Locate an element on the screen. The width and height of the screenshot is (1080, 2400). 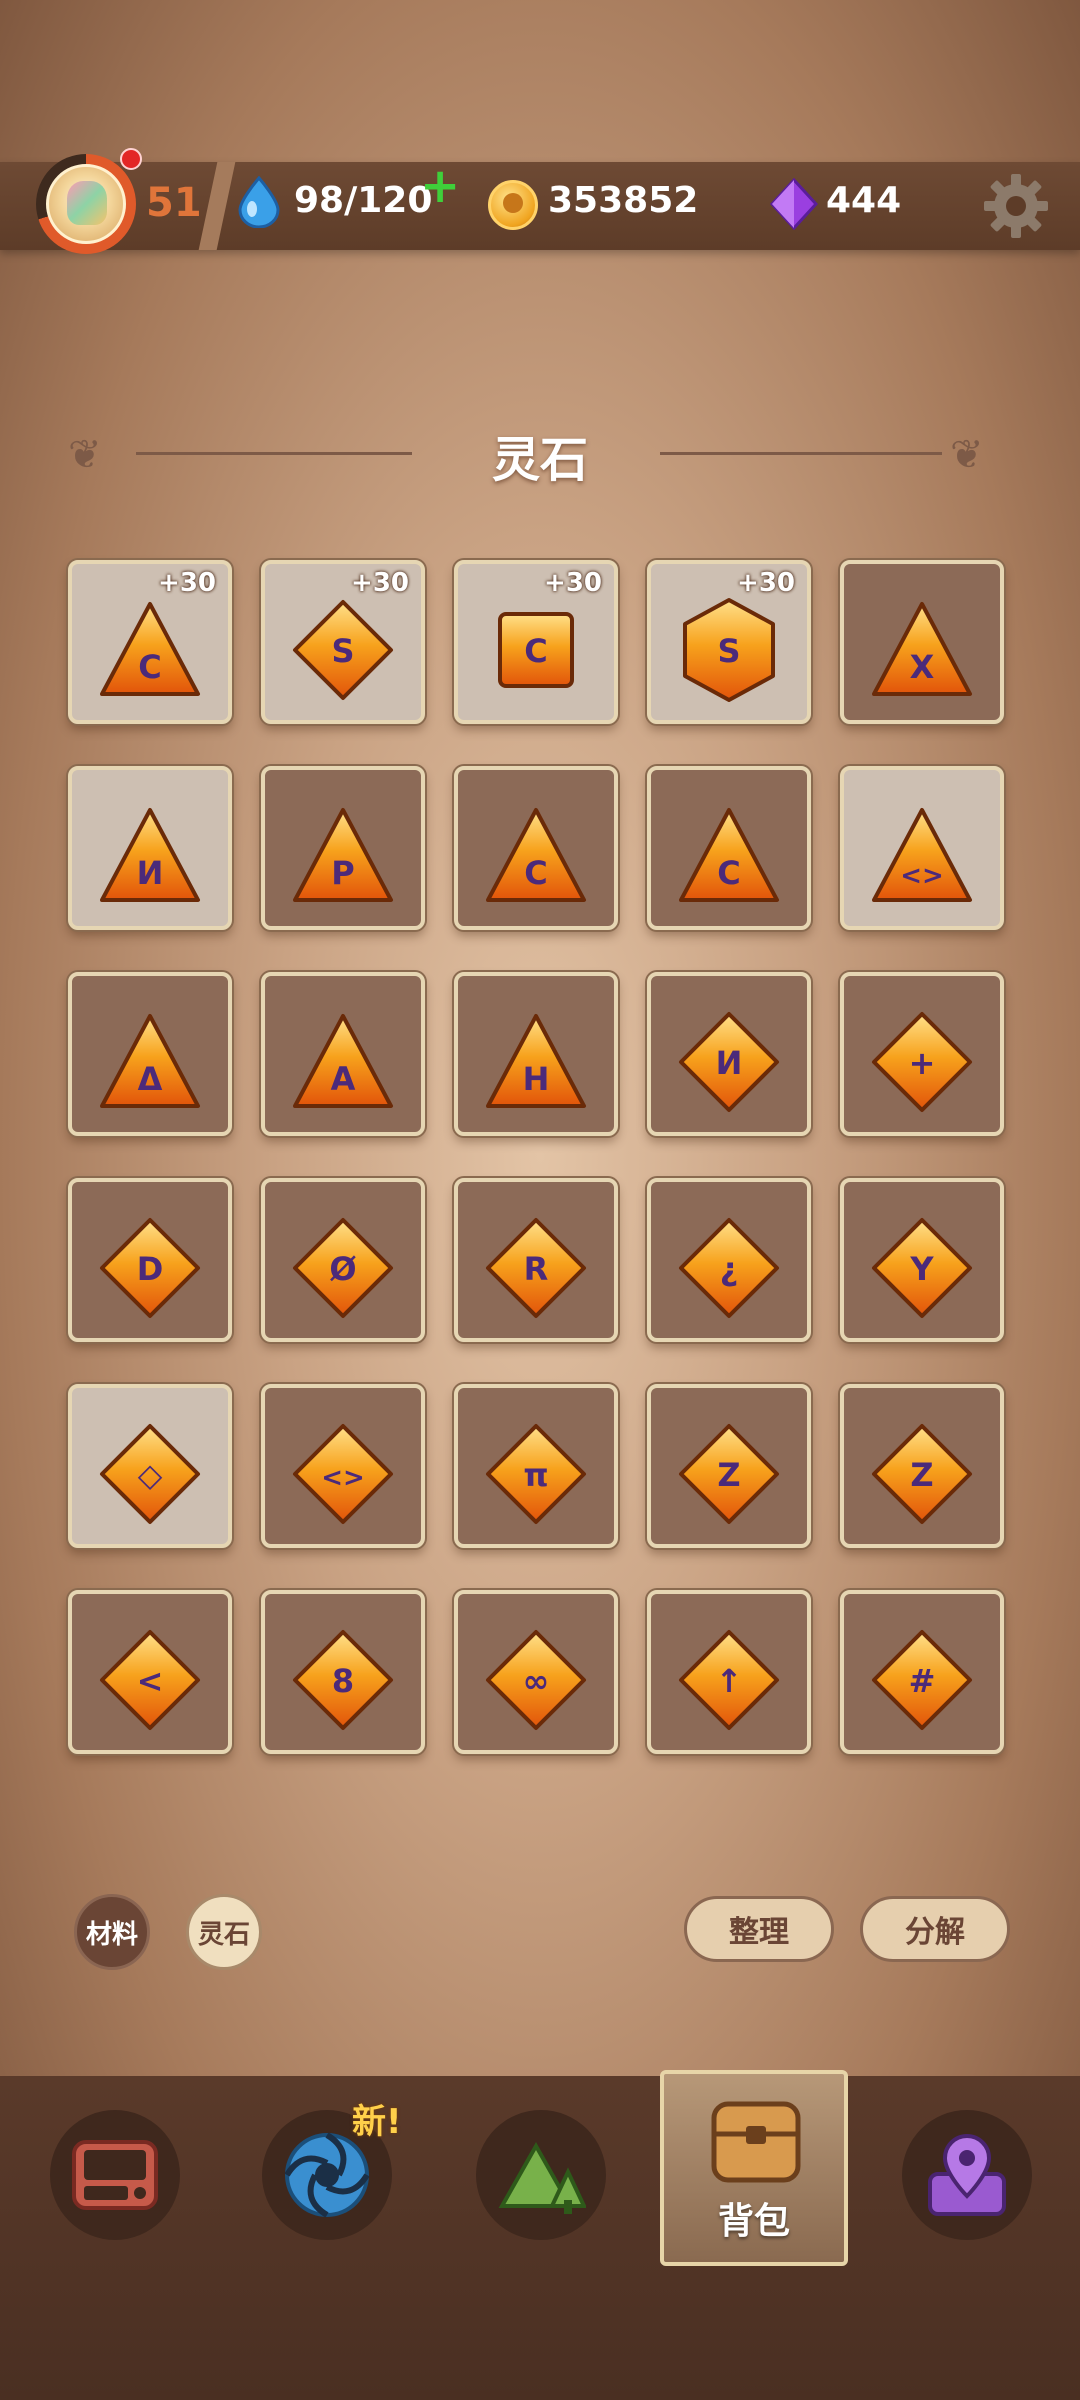
spirit-stone-diamond-icon: <> is located at coordinates (343, 1474).